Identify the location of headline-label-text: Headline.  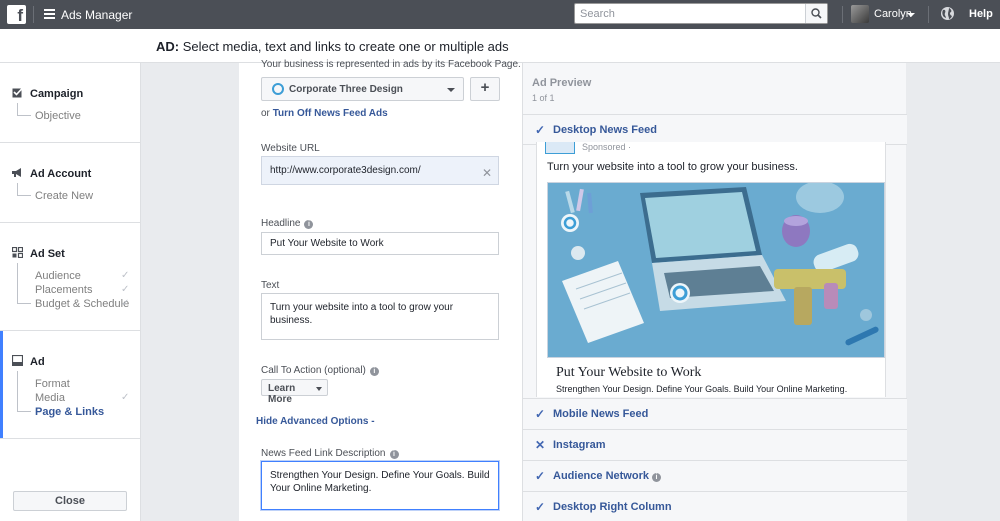
(281, 223).